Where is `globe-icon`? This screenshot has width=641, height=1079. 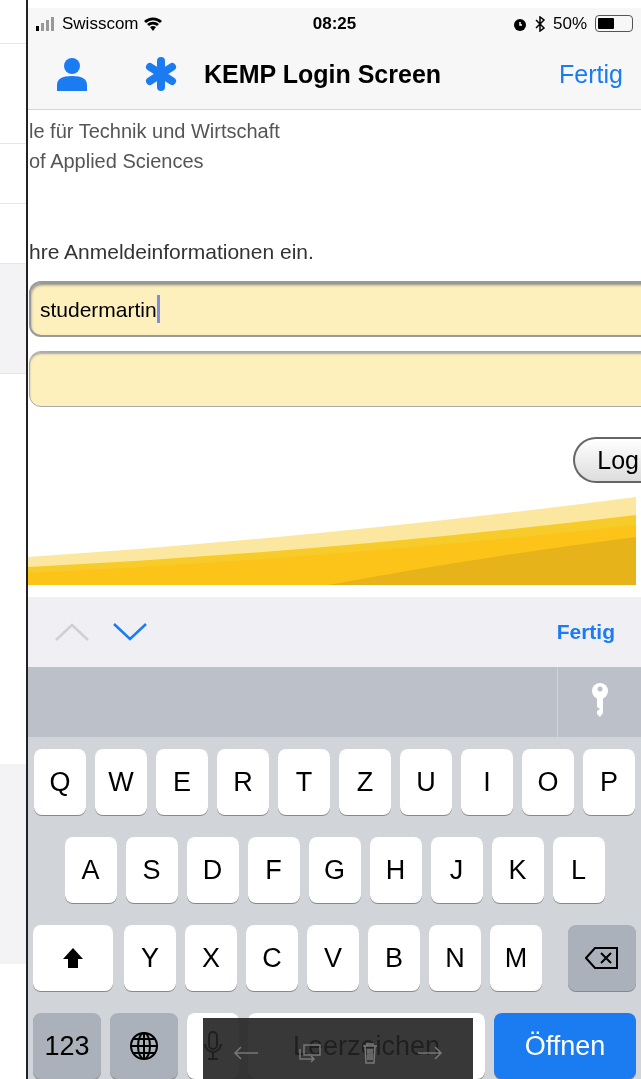
globe-icon is located at coordinates (144, 1046).